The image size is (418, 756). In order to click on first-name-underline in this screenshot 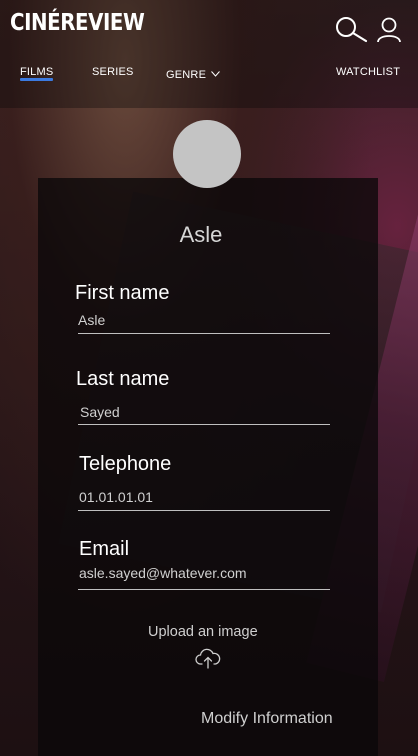, I will do `click(204, 333)`.